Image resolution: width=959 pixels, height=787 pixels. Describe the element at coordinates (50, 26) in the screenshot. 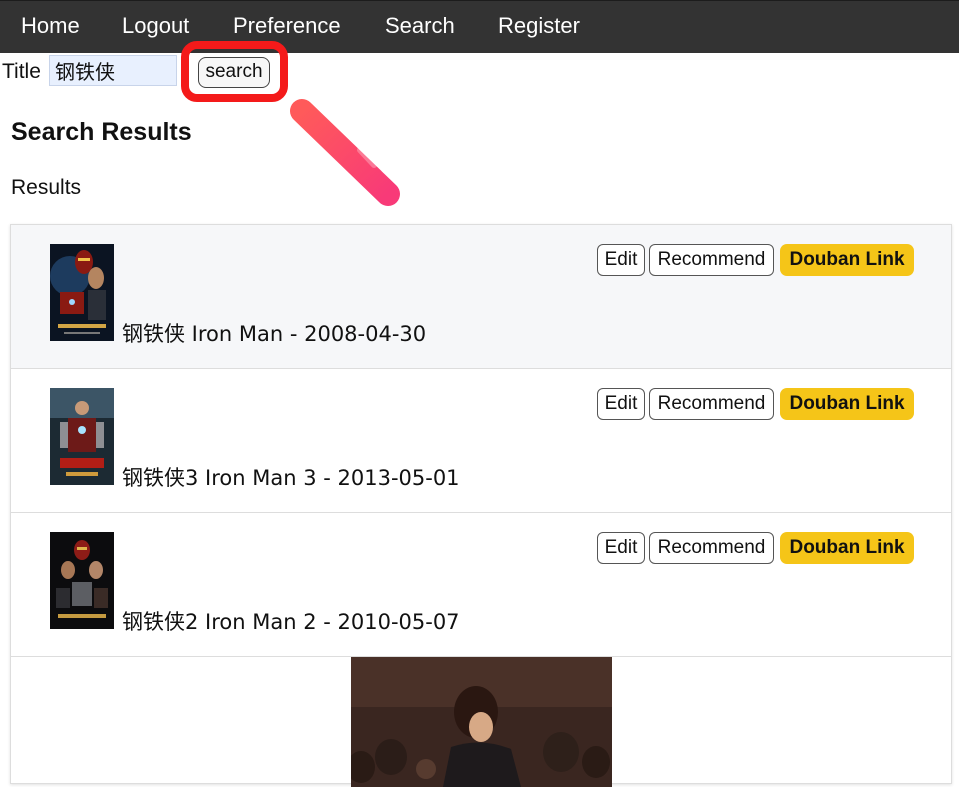

I see `nav-home-link: Home` at that location.